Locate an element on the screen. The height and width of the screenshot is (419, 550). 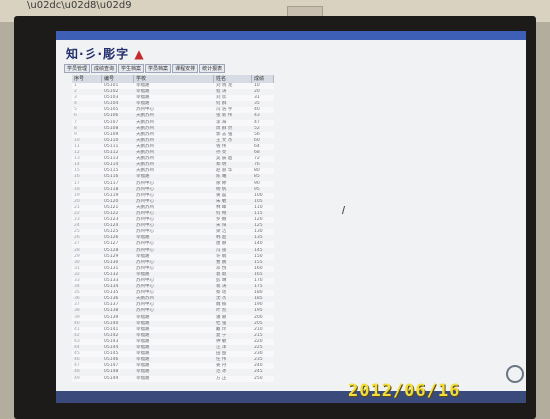
photo-date-stamp: 2012/06/16 is located at coordinates (404, 391).